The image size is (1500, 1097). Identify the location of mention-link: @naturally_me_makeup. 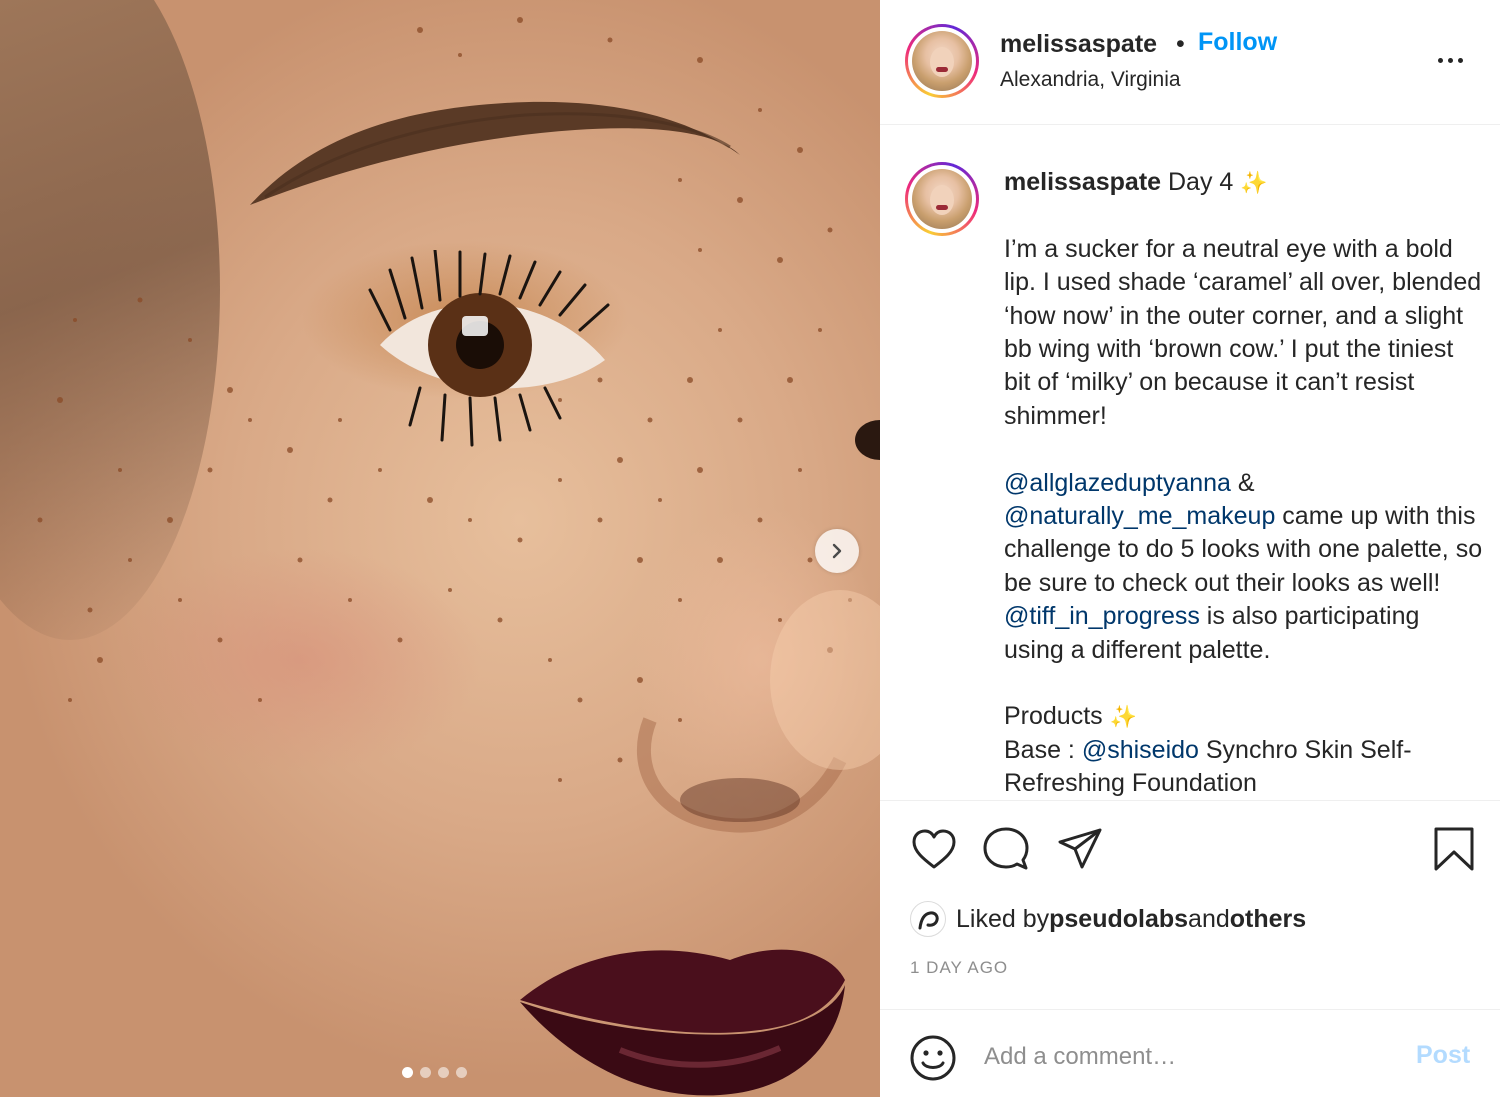
(1139, 516).